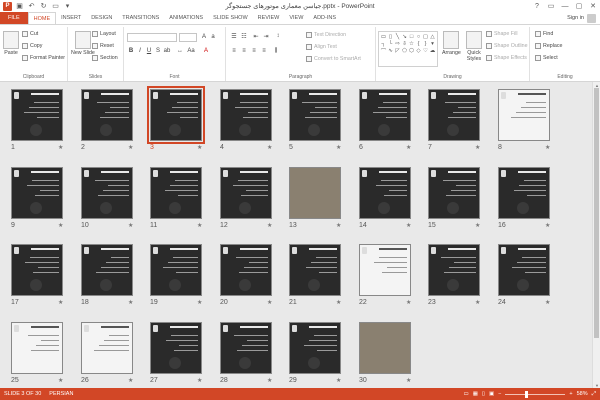 The height and width of the screenshot is (400, 600). What do you see at coordinates (186, 18) in the screenshot?
I see `tab-animations: ANIMATIONS` at bounding box center [186, 18].